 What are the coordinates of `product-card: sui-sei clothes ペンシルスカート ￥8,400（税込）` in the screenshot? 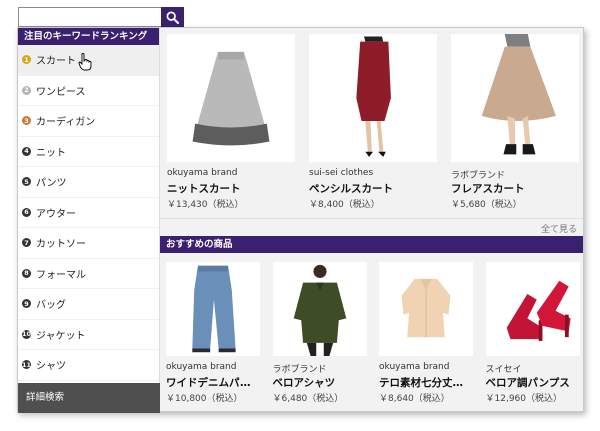 It's located at (373, 119).